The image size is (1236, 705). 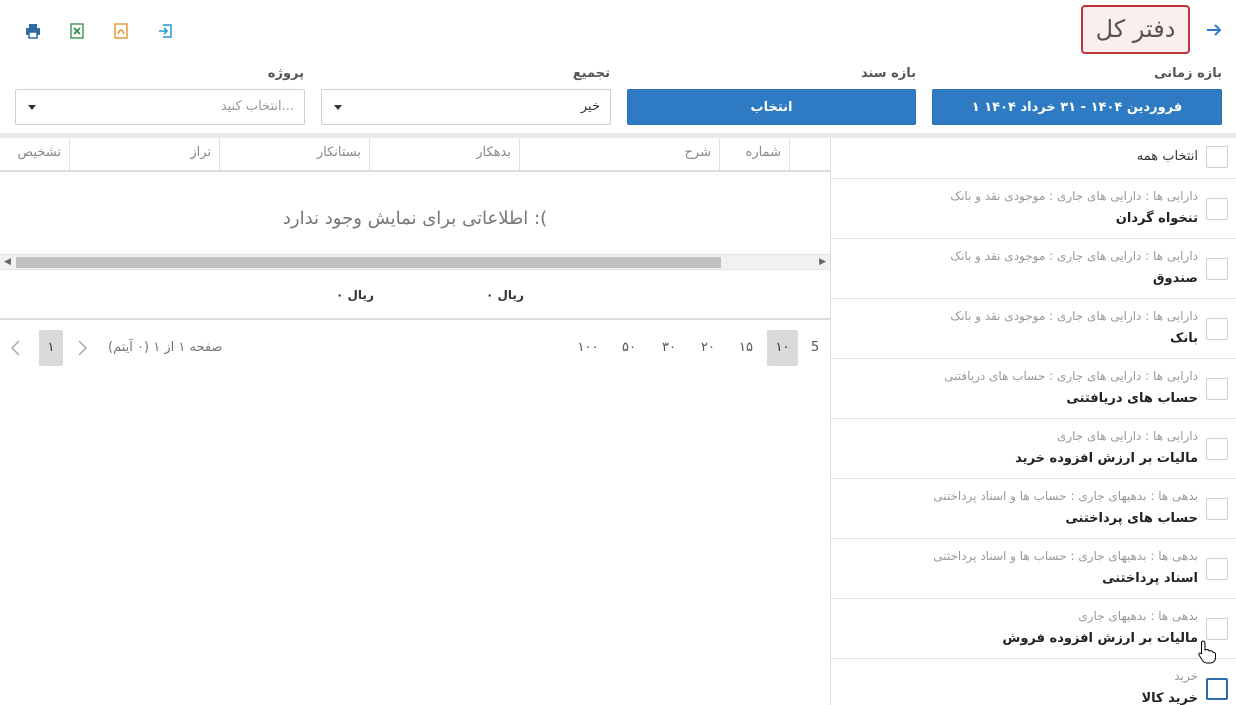 I want to click on excel-icon, so click(x=77, y=31).